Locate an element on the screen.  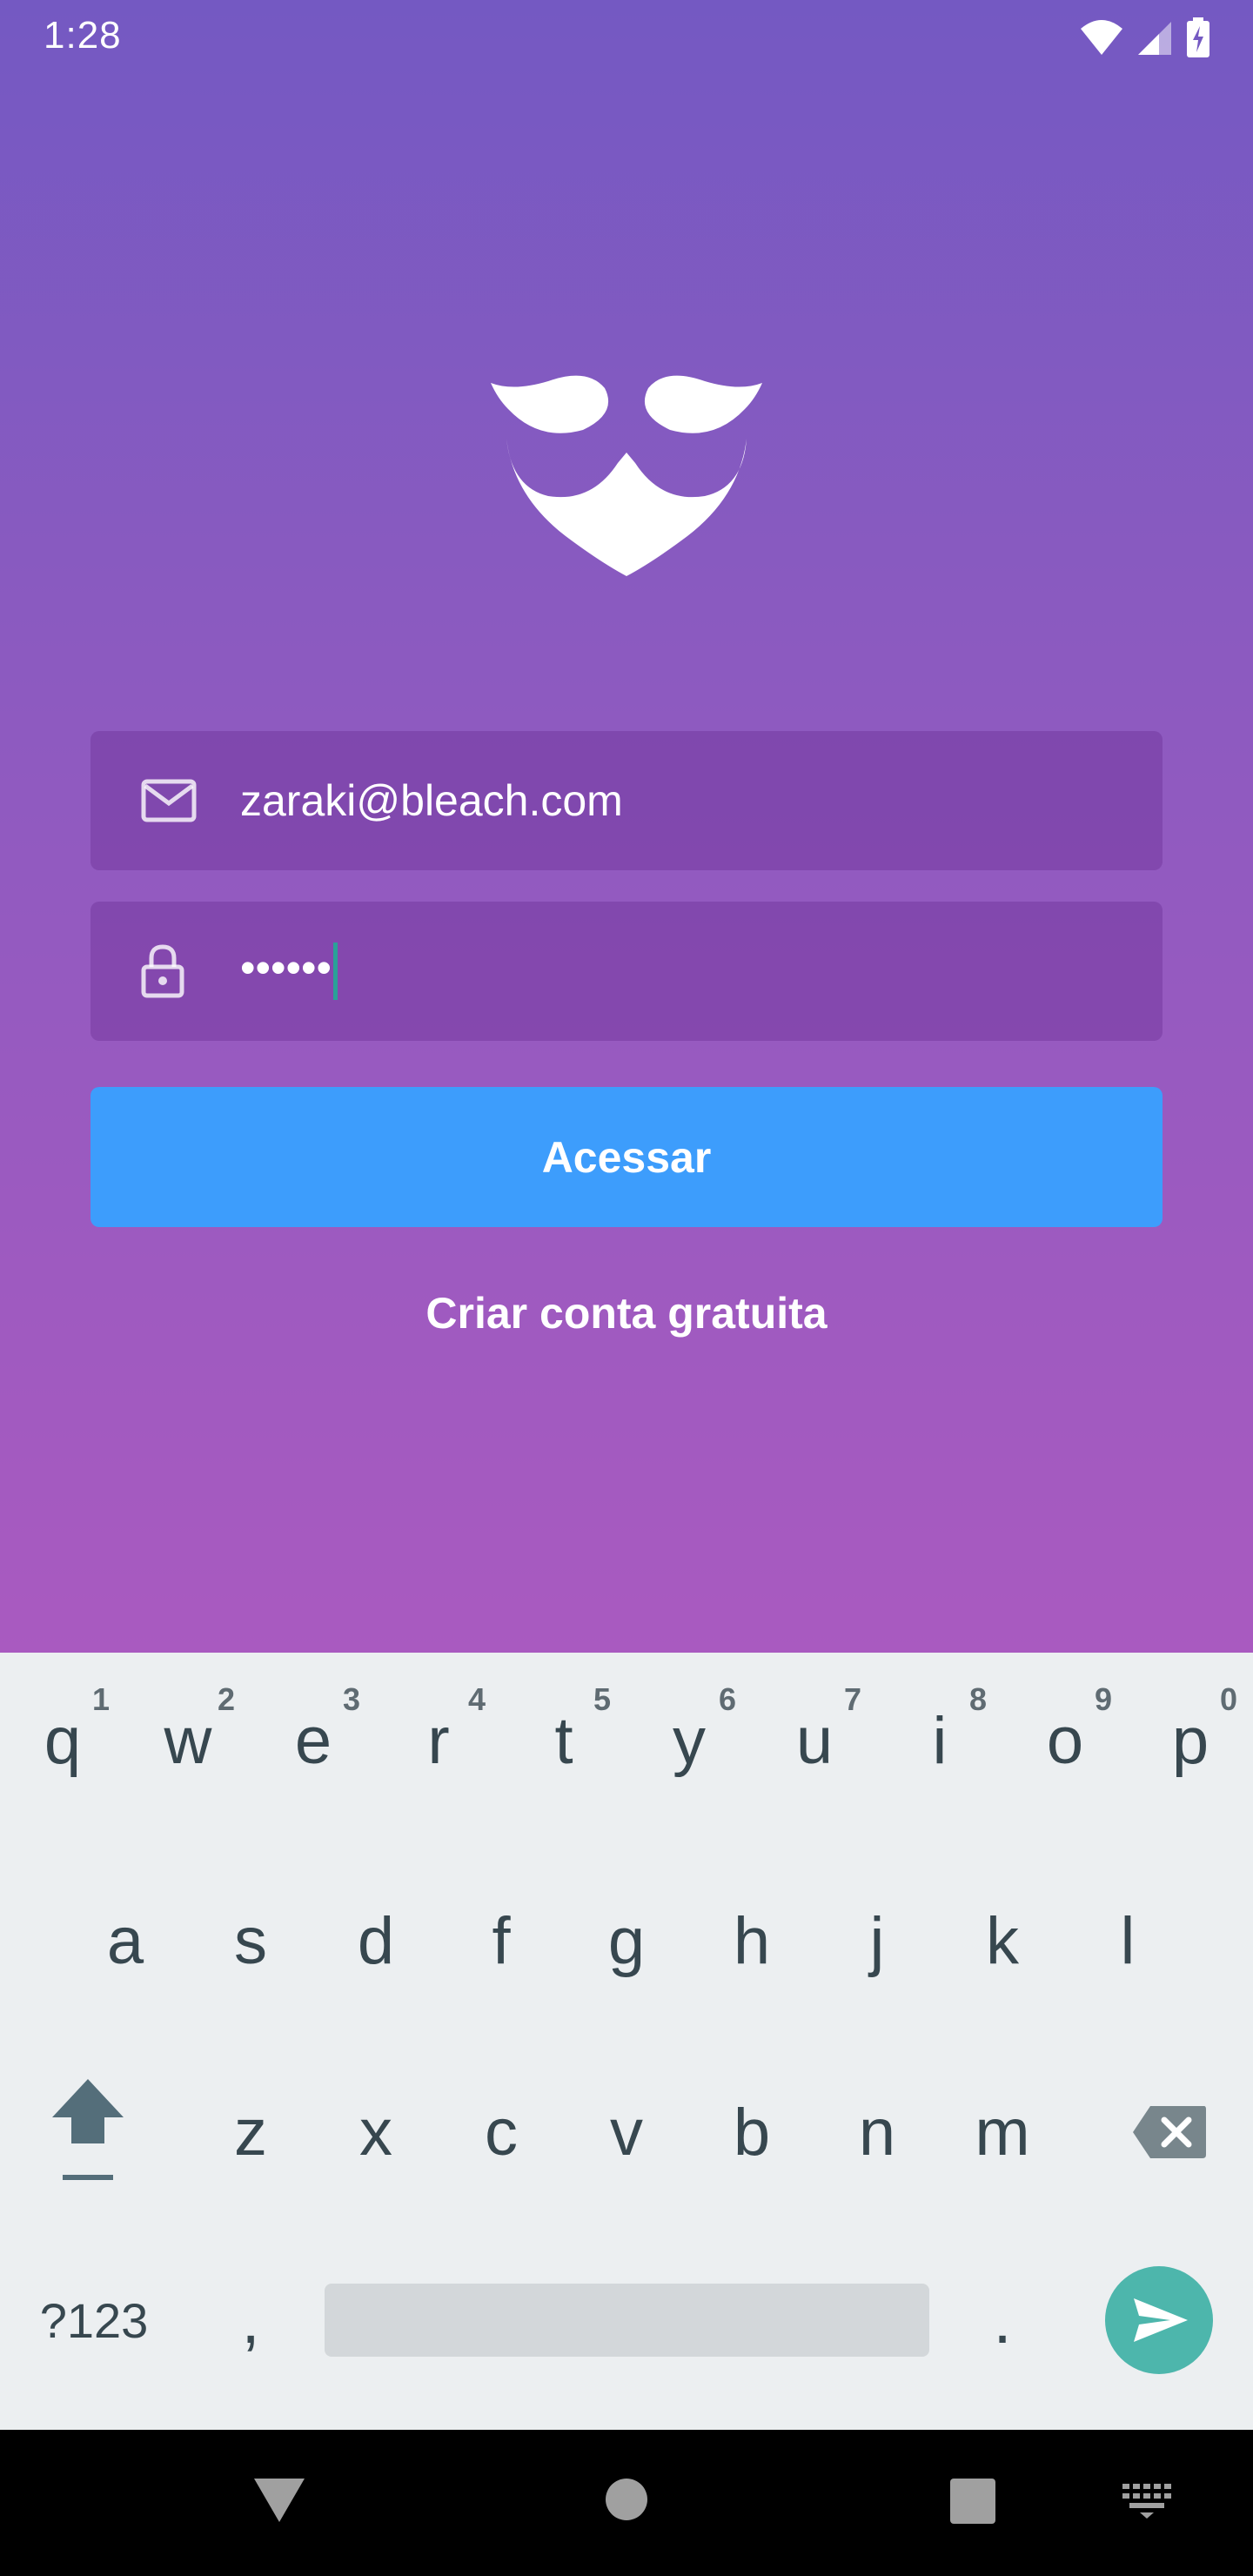
key-u: u7 is located at coordinates (814, 1741).